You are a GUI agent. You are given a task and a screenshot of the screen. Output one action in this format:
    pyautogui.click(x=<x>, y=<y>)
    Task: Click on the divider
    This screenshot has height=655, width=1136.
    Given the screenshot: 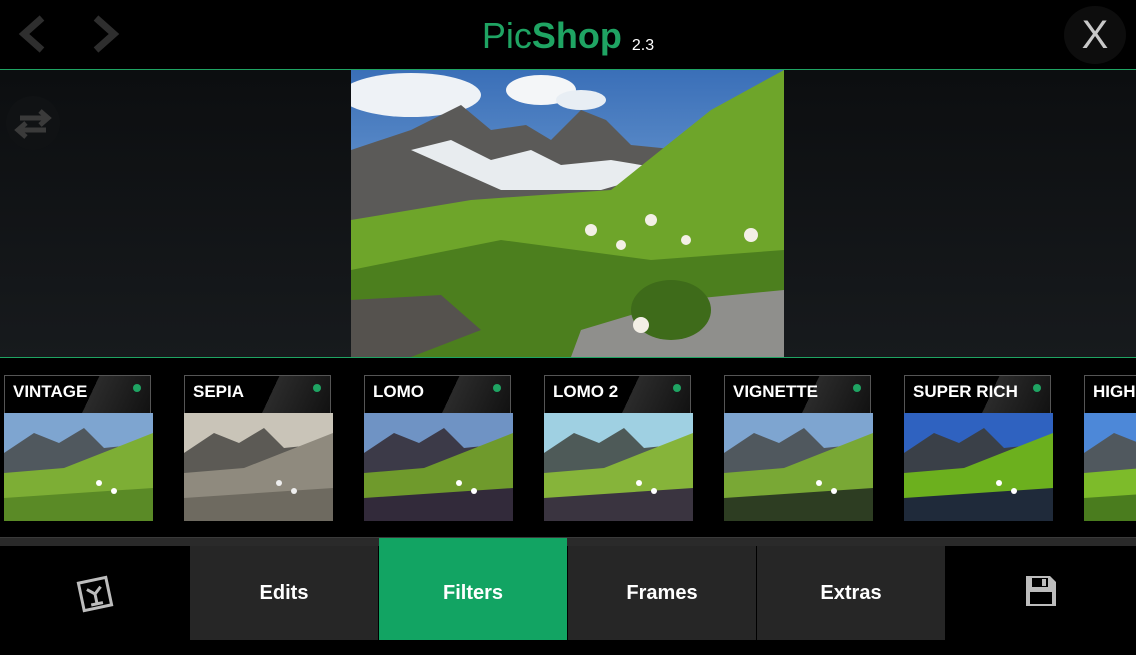 What is the action you would take?
    pyautogui.click(x=568, y=541)
    